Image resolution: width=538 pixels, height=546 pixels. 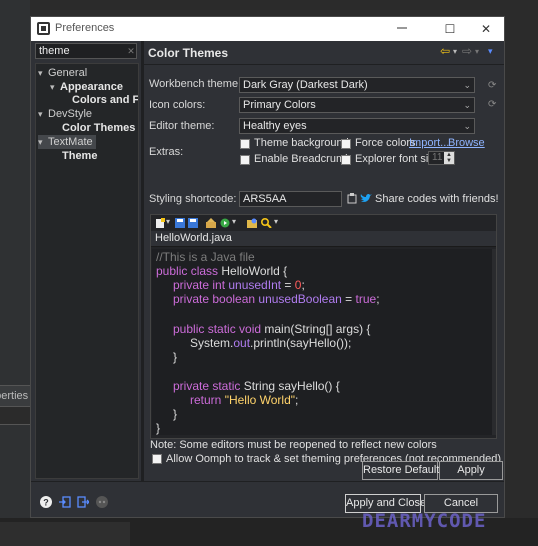 I want to click on debug-menu-icon: ▾, so click(x=234, y=221).